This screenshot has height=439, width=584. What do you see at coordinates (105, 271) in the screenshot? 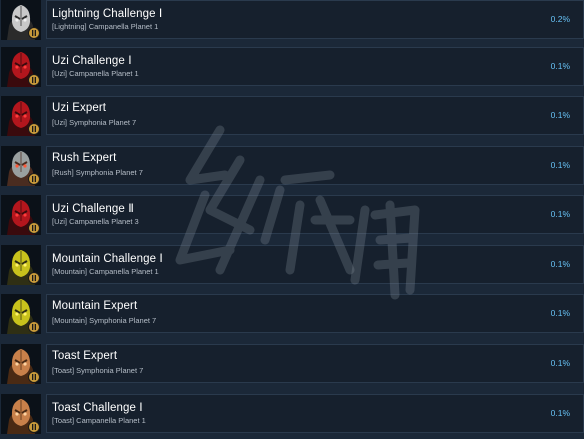
I see `achievement-description: [Mountain] Campanella Planet 1` at bounding box center [105, 271].